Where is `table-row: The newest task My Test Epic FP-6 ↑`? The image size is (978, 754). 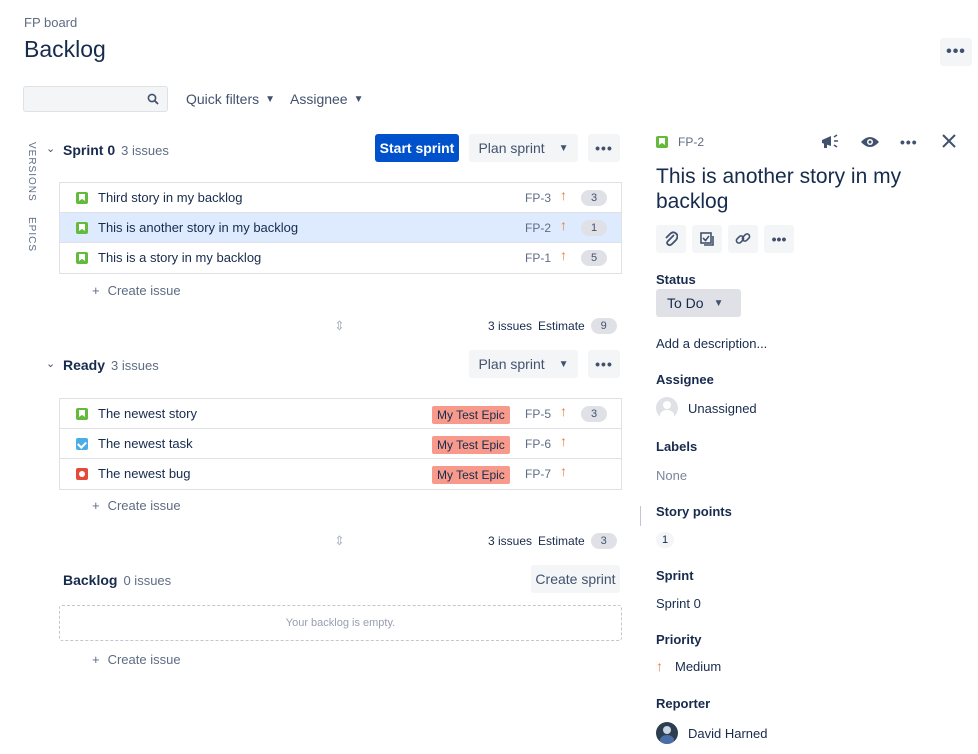
table-row: The newest task My Test Epic FP-6 ↑ is located at coordinates (340, 444).